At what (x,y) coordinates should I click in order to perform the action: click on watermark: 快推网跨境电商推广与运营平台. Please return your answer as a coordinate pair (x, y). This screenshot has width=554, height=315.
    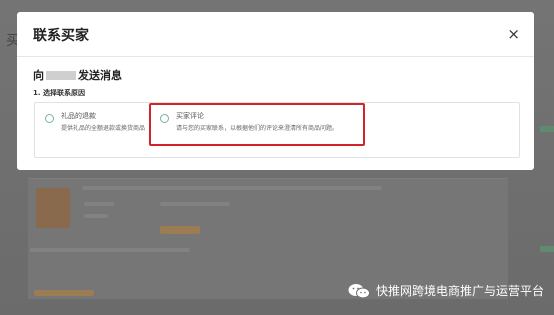
    Looking at the image, I should click on (446, 290).